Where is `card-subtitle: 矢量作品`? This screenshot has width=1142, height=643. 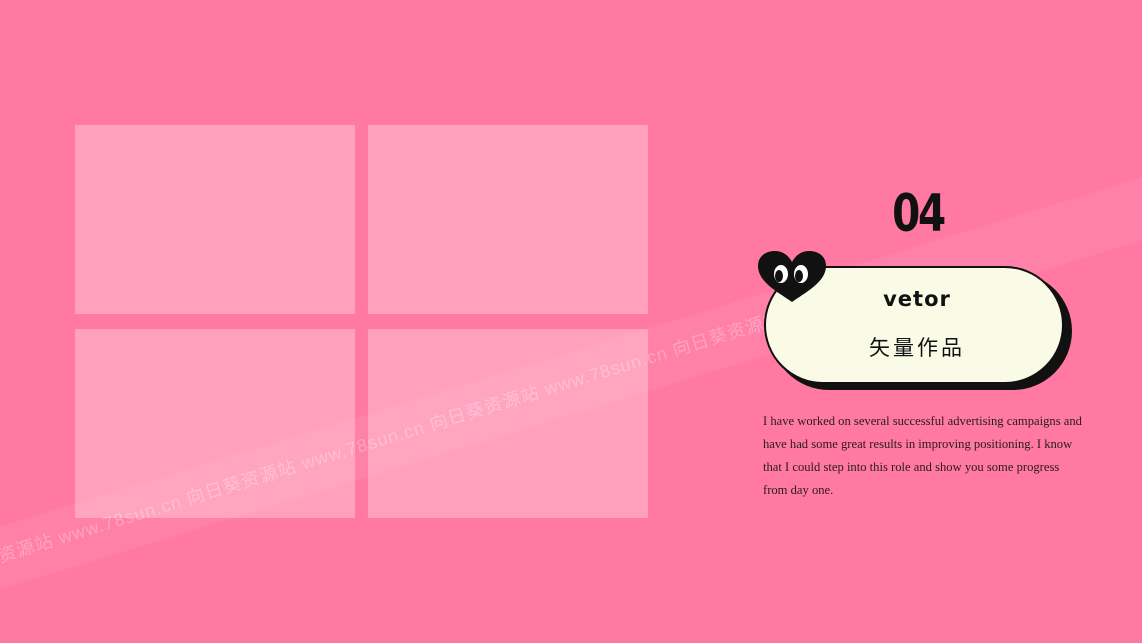
card-subtitle: 矢量作品 is located at coordinates (917, 348).